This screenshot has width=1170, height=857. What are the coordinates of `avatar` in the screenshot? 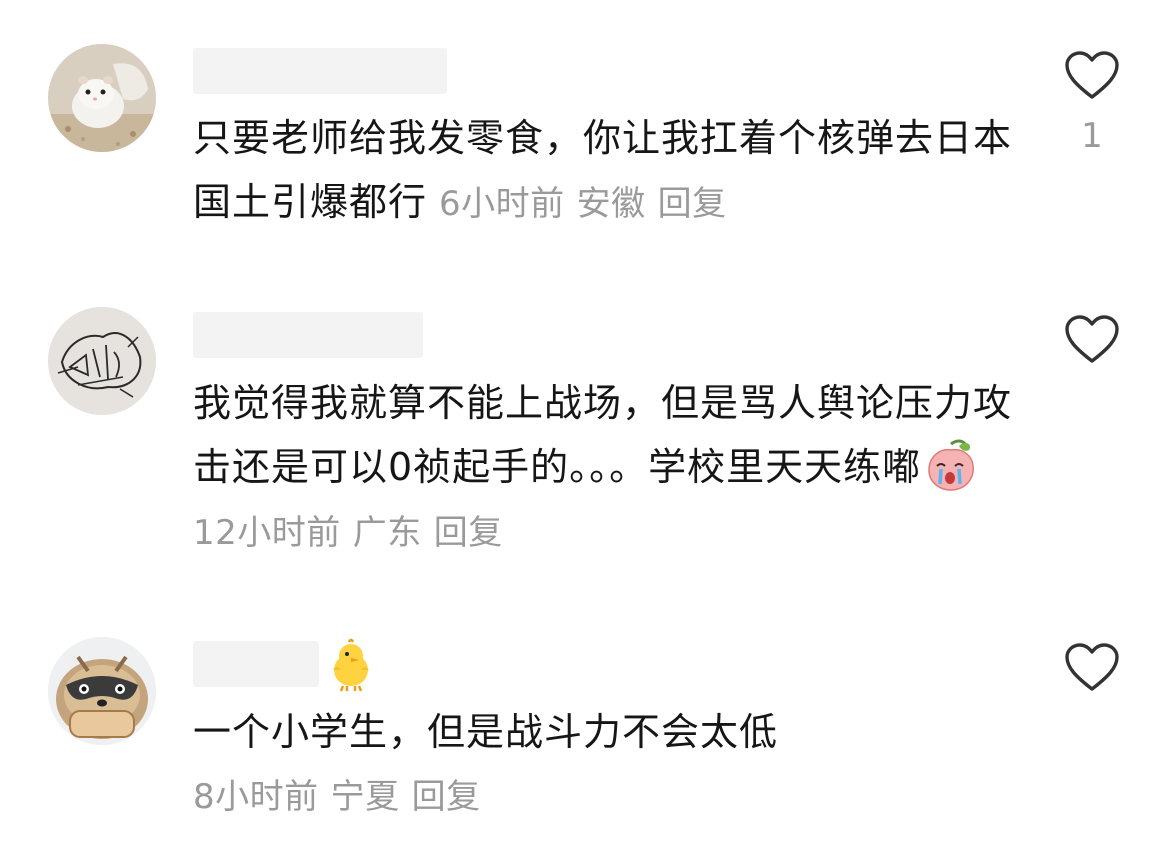 It's located at (102, 691).